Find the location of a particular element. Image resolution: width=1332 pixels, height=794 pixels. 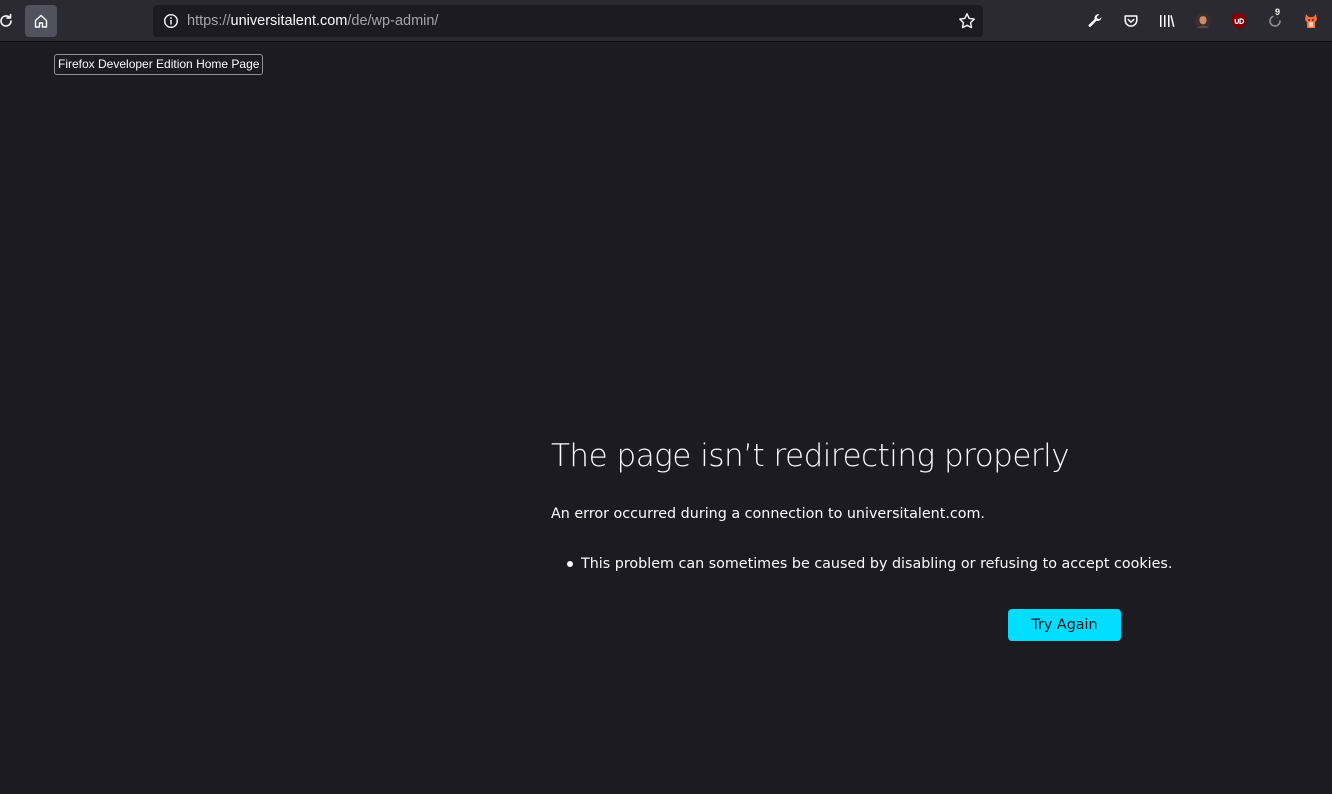

account-button is located at coordinates (1203, 21).